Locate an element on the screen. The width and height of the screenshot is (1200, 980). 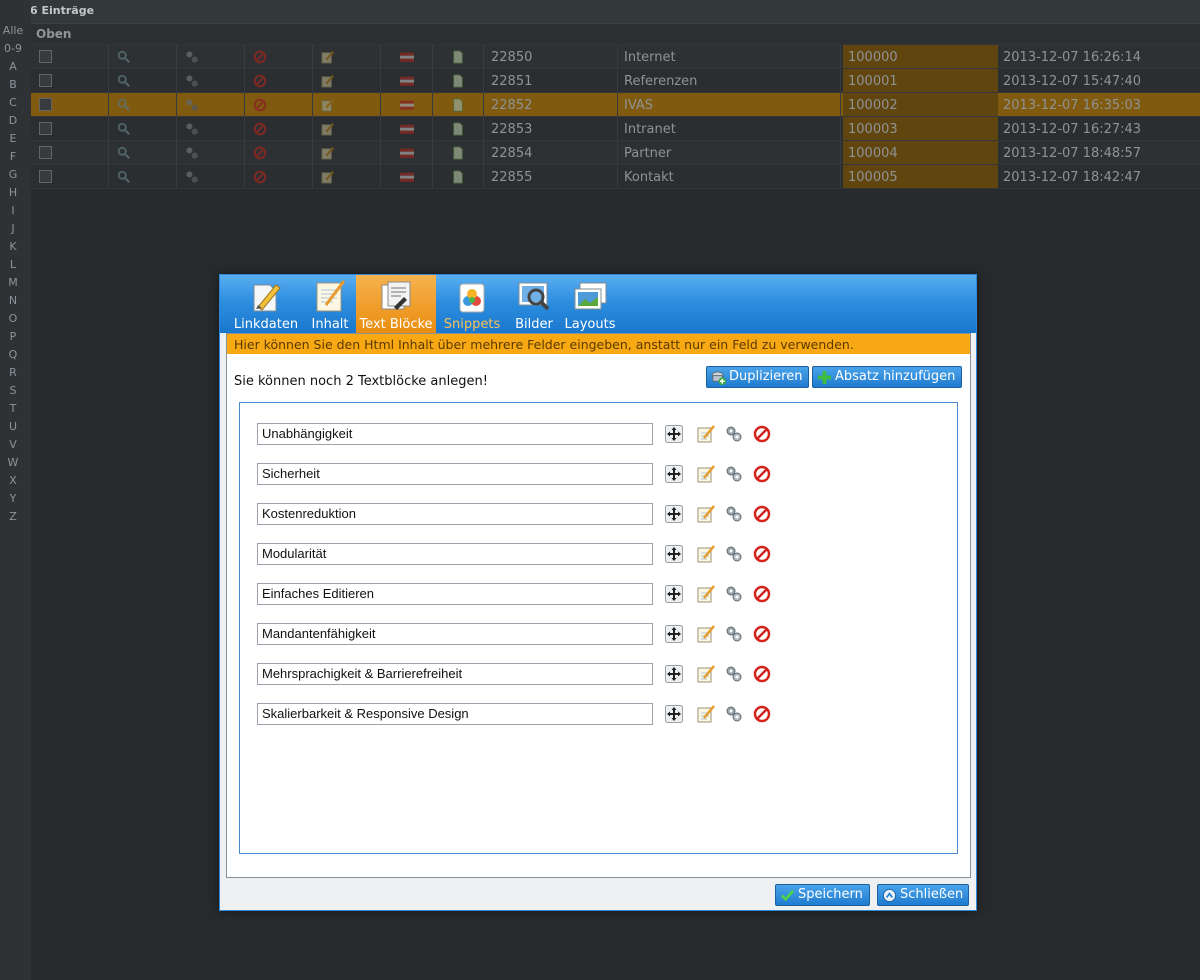
text-block-title-input: Skalierbarkeit & Responsive Design is located at coordinates (455, 714).